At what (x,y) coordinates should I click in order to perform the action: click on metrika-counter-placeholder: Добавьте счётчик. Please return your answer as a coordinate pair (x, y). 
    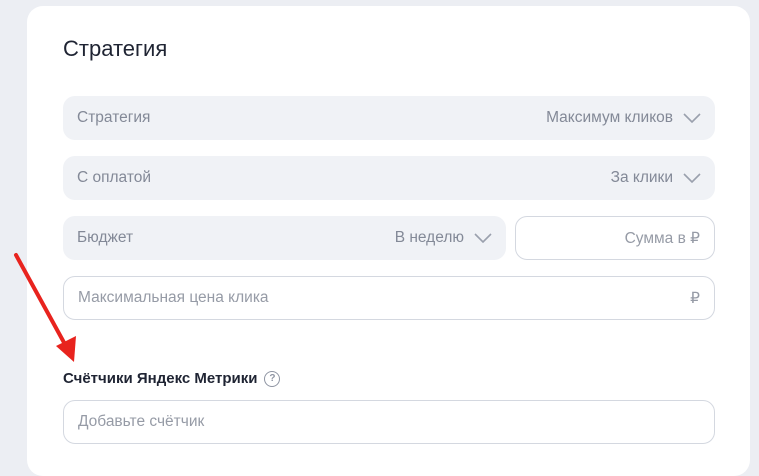
    Looking at the image, I should click on (141, 421).